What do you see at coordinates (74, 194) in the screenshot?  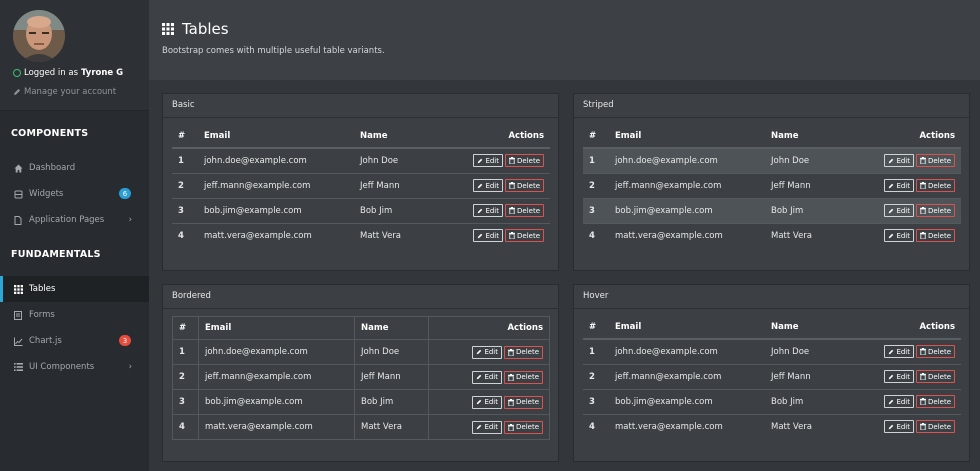 I see `sidebar-item-widgets: Widgets 6` at bounding box center [74, 194].